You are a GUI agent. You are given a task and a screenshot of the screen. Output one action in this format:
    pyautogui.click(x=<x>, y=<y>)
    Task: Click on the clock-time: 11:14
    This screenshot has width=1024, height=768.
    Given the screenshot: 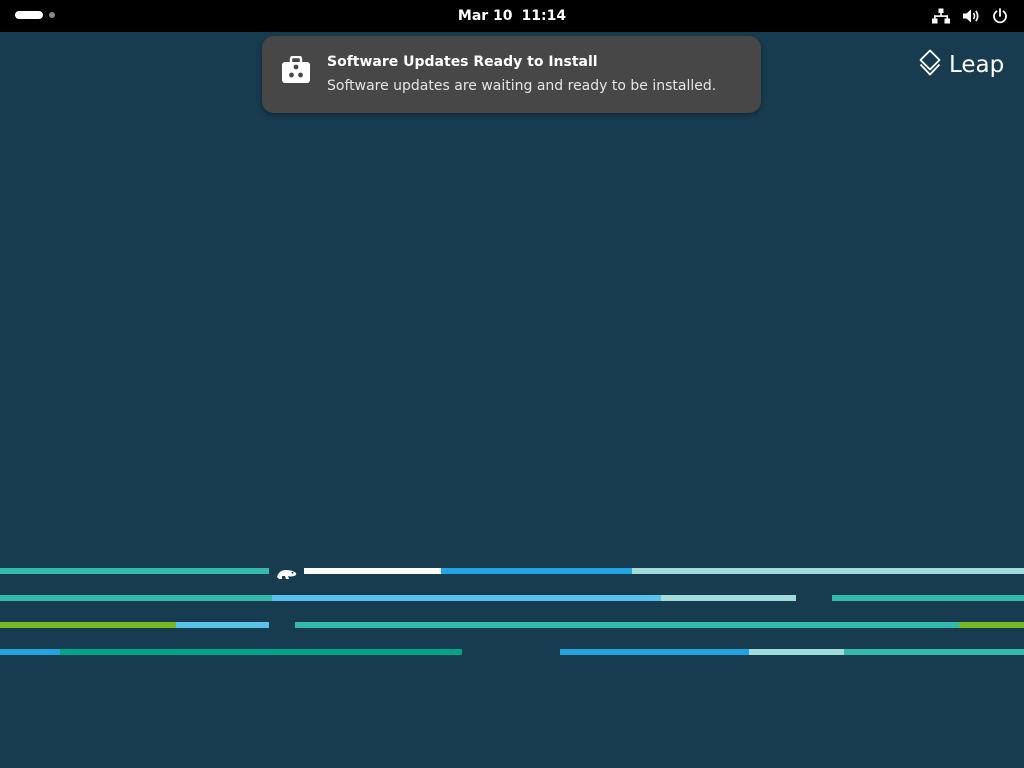 What is the action you would take?
    pyautogui.click(x=544, y=16)
    